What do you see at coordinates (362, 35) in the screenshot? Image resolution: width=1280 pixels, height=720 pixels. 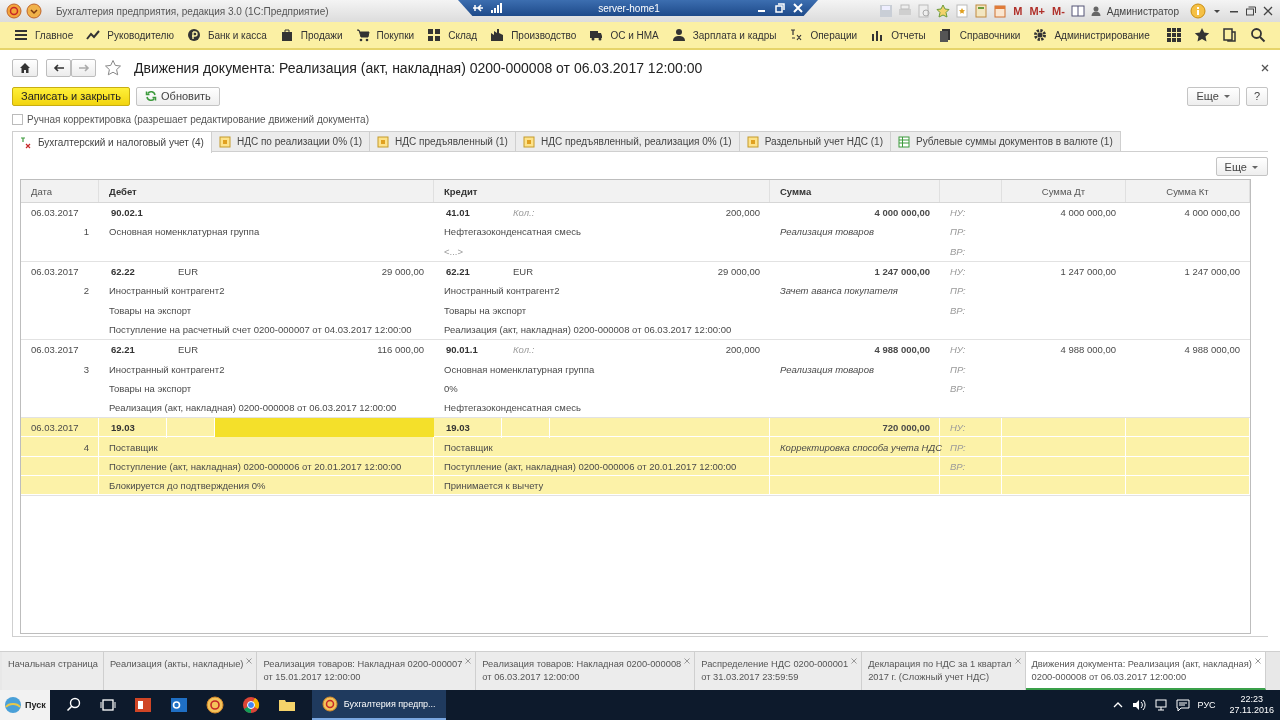 I see `cart-icon` at bounding box center [362, 35].